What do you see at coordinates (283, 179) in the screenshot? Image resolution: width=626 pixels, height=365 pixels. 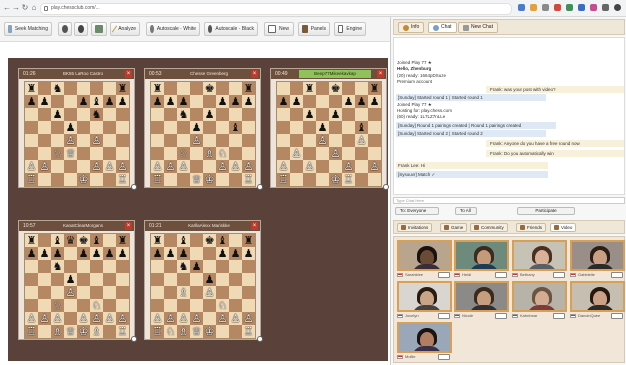 I see `chess-piece-square: ♖` at bounding box center [283, 179].